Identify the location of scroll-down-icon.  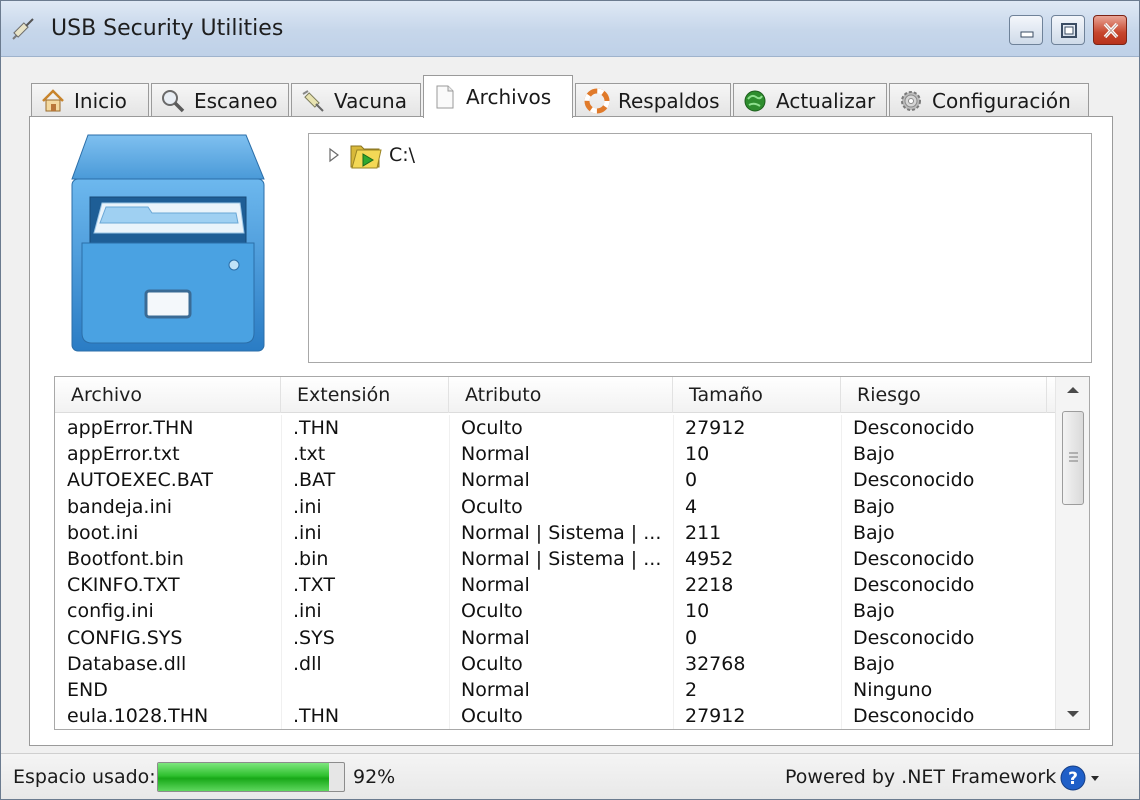
(1073, 714).